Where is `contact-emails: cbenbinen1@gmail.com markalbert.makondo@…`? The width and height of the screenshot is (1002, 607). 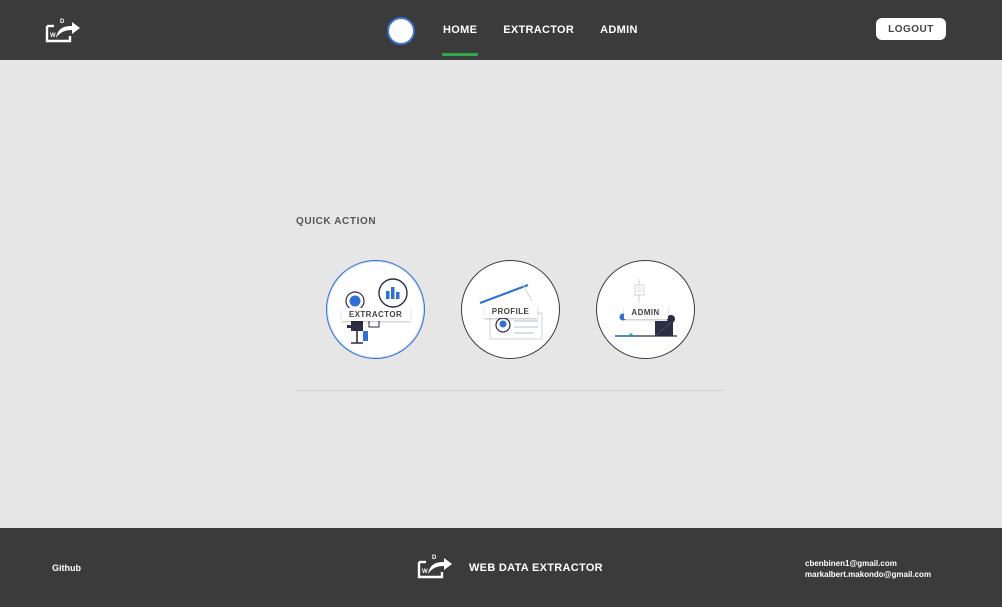 contact-emails: cbenbinen1@gmail.com markalbert.makondo@… is located at coordinates (868, 569).